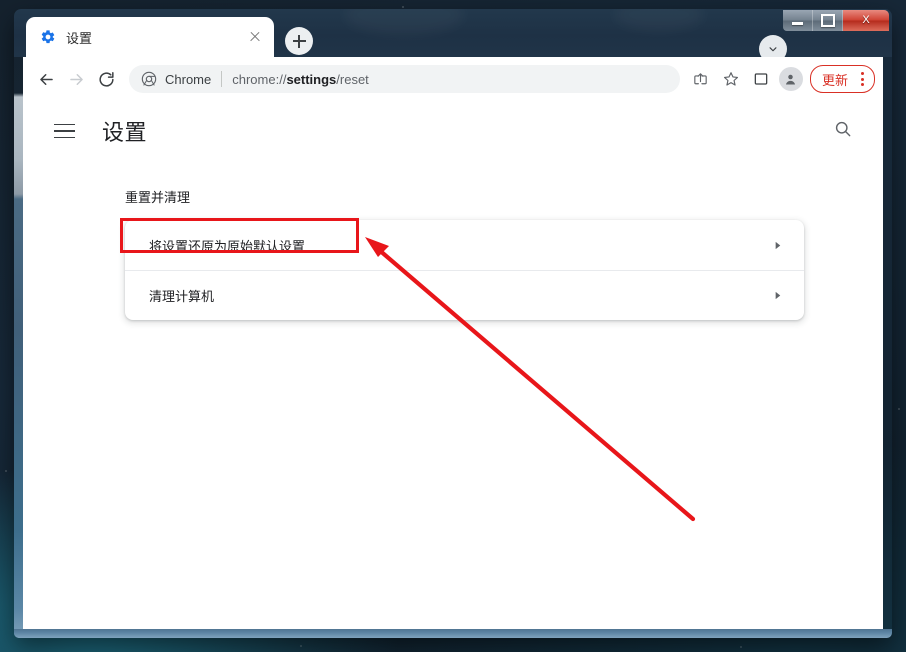  Describe the element at coordinates (773, 49) in the screenshot. I see `chevron-down-icon` at that location.